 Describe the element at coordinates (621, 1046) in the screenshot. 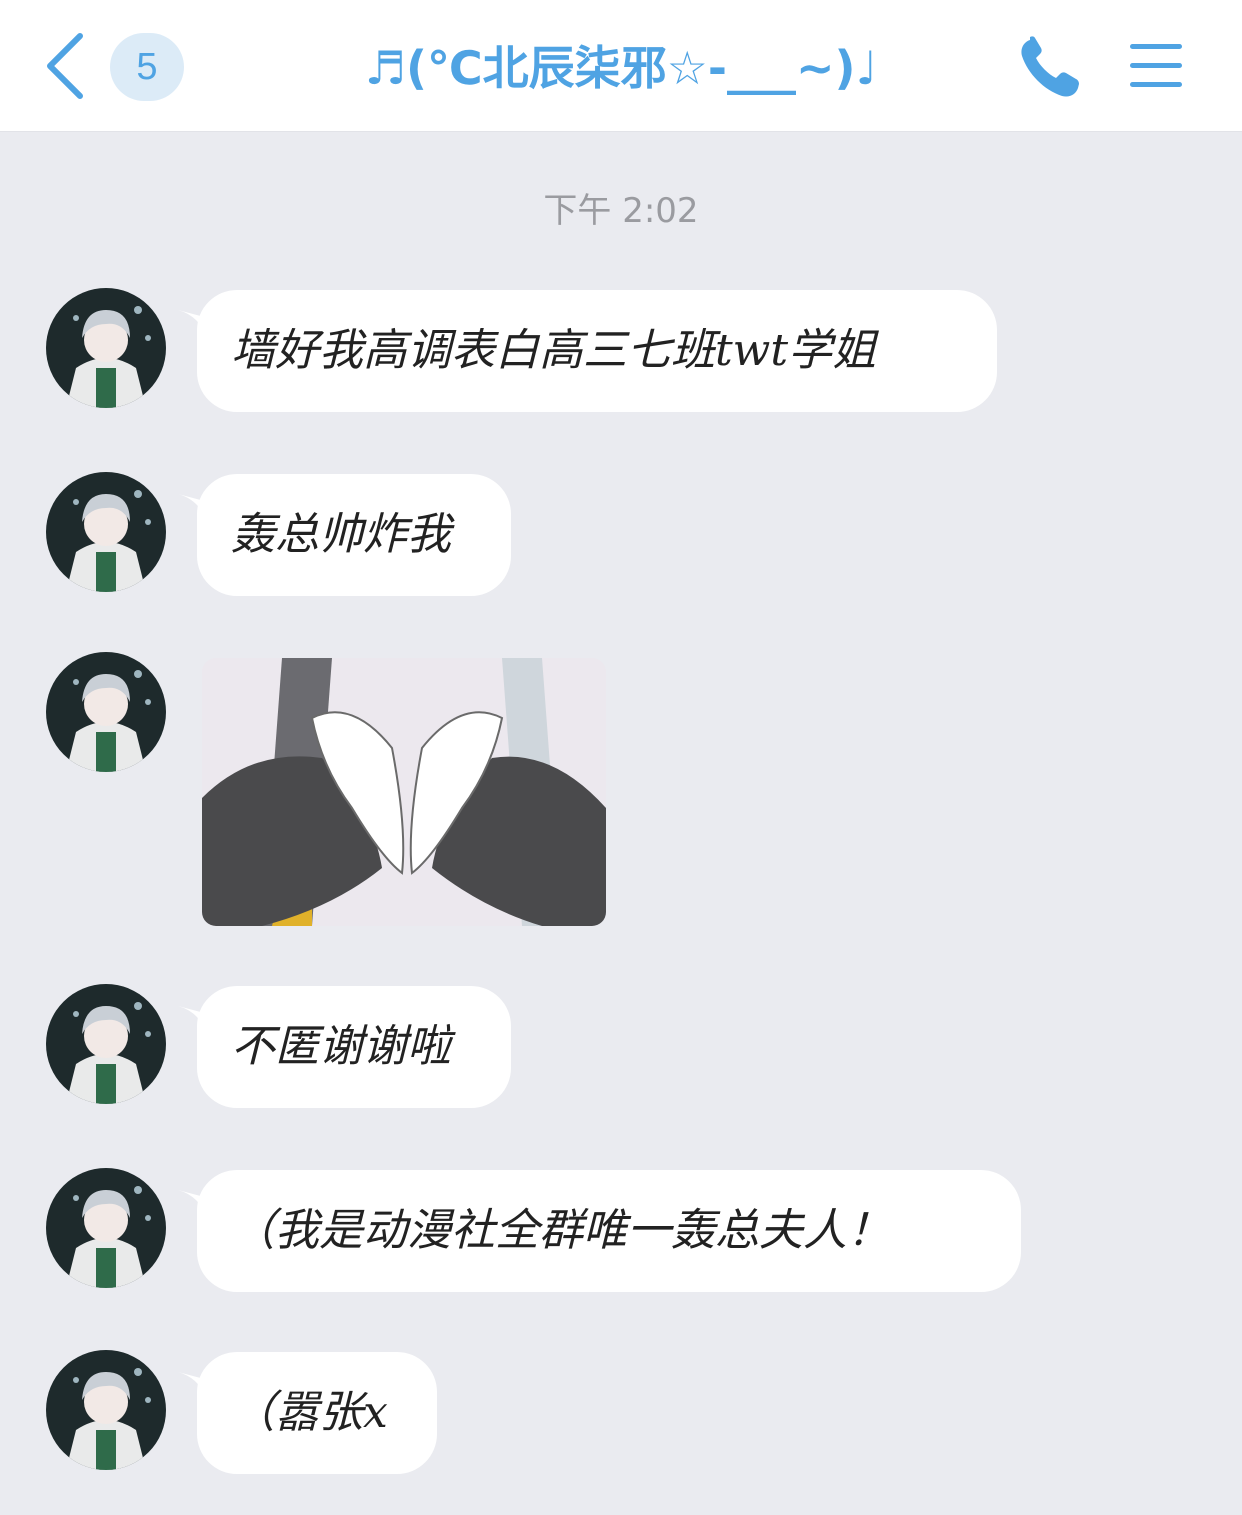

I see `message-row: 不匿谢谢啦` at that location.